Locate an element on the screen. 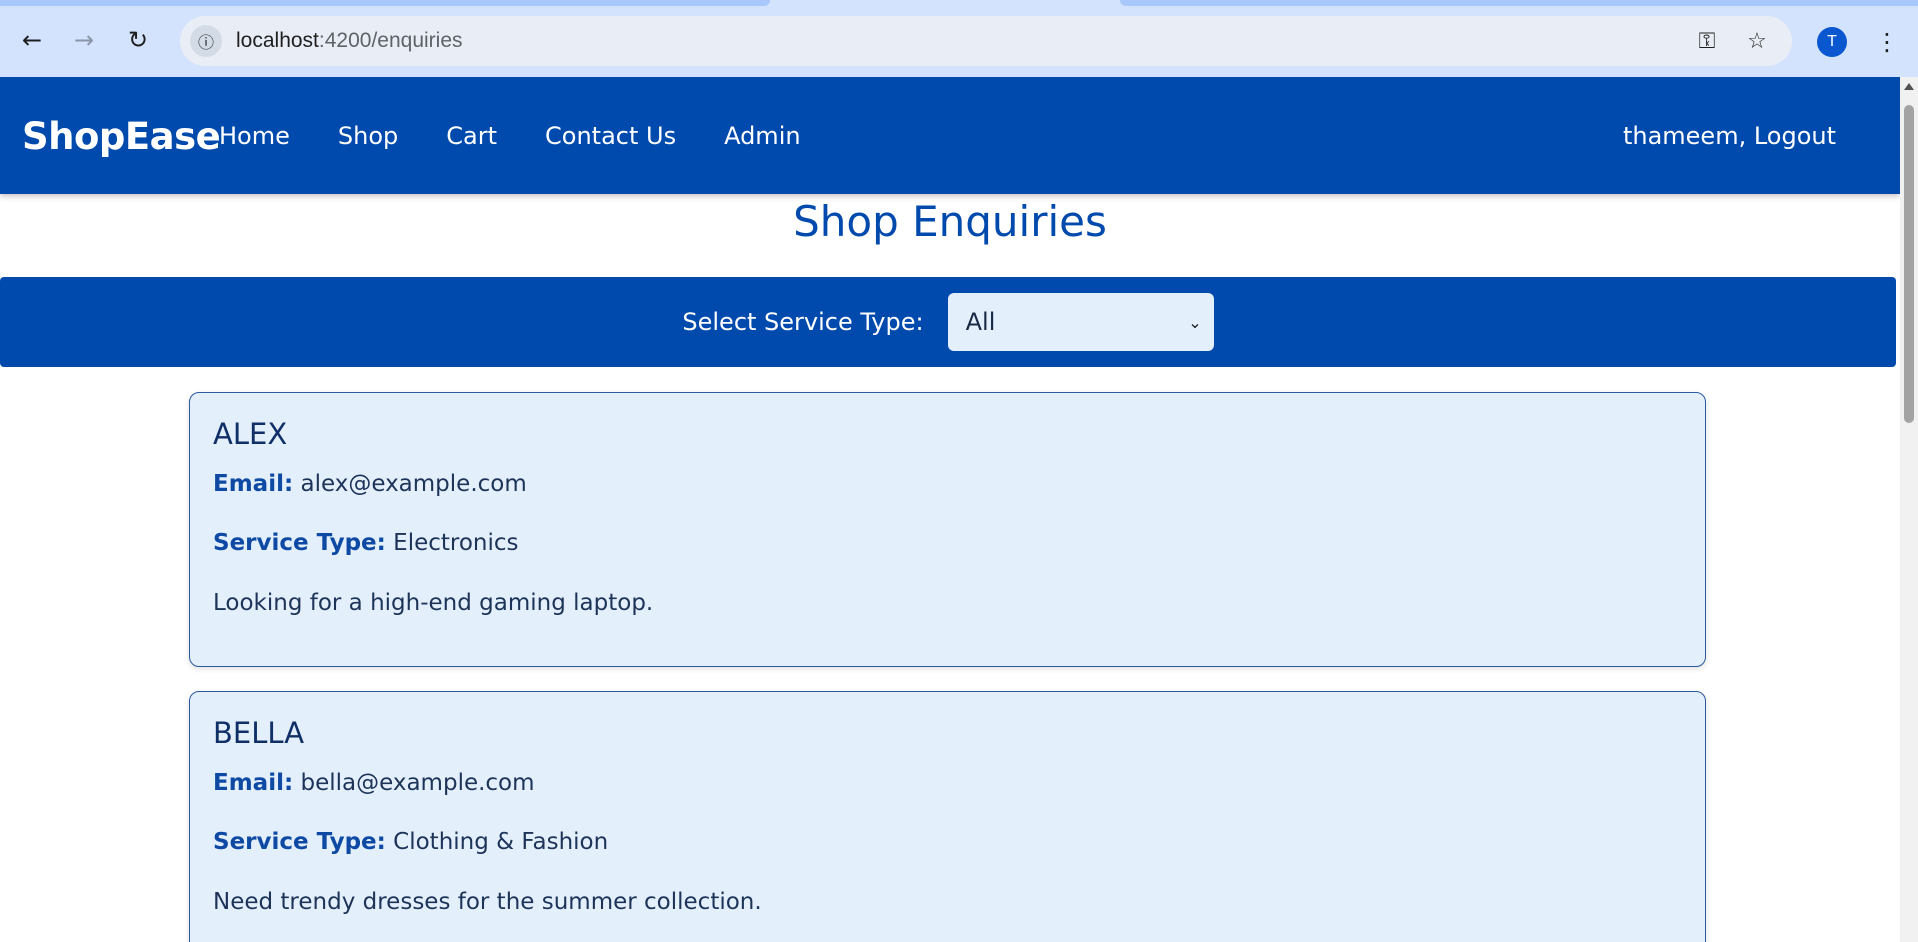  url-host: localhost is located at coordinates (277, 40).